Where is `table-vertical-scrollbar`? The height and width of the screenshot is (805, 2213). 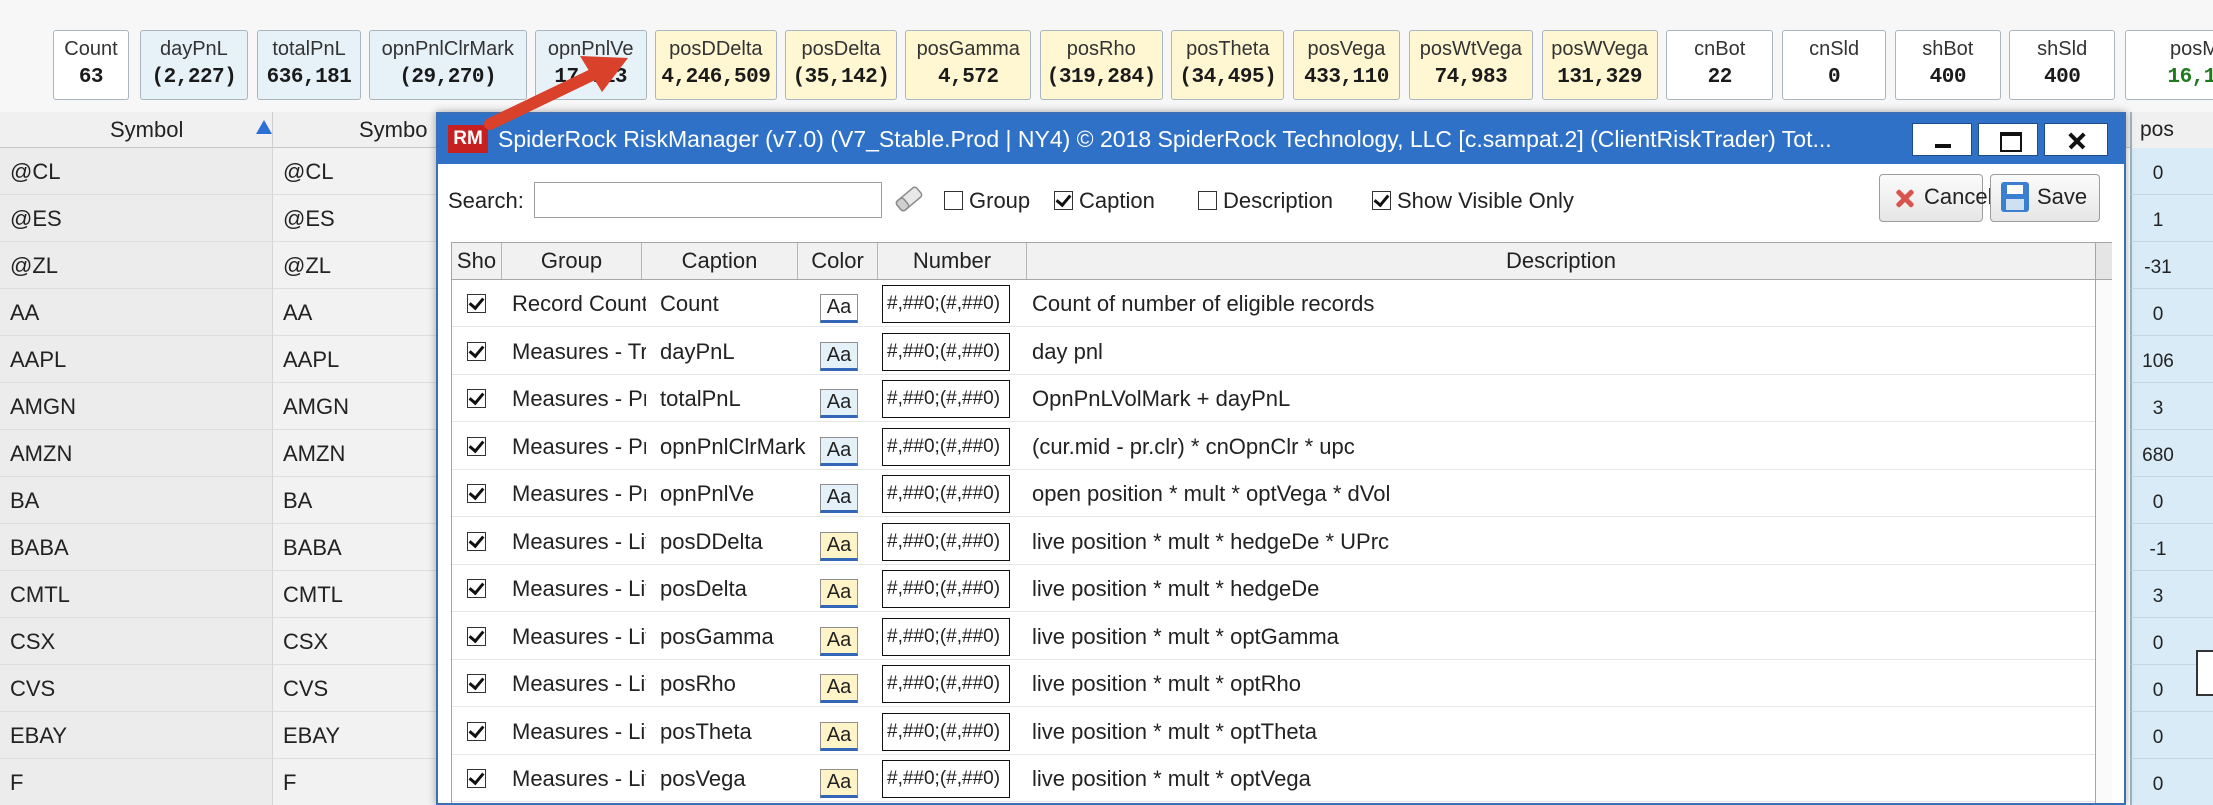
table-vertical-scrollbar is located at coordinates (2103, 541).